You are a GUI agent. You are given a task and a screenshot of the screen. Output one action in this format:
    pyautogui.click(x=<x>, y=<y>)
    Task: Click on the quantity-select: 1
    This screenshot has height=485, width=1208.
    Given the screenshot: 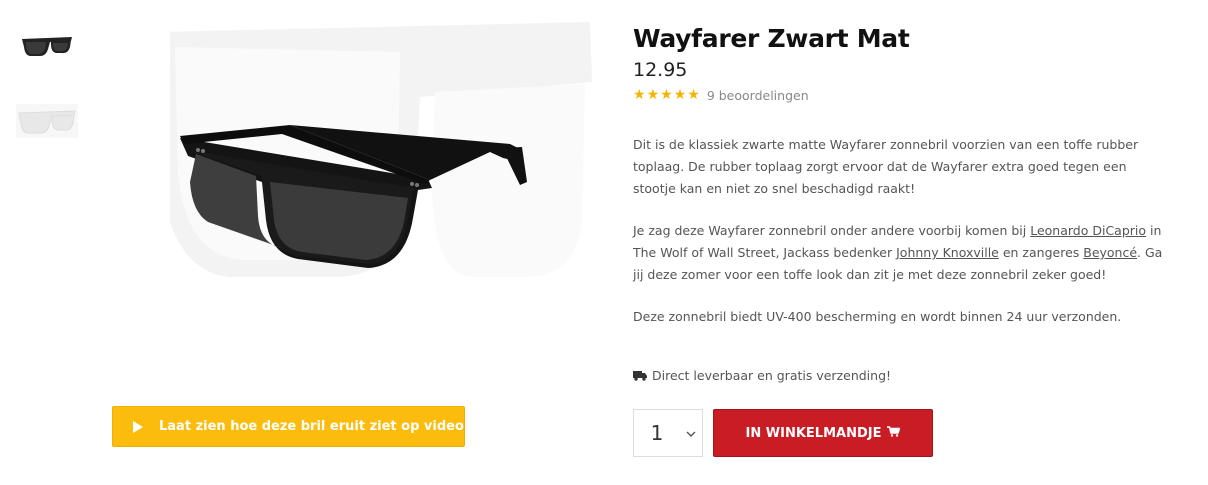 What is the action you would take?
    pyautogui.click(x=668, y=433)
    